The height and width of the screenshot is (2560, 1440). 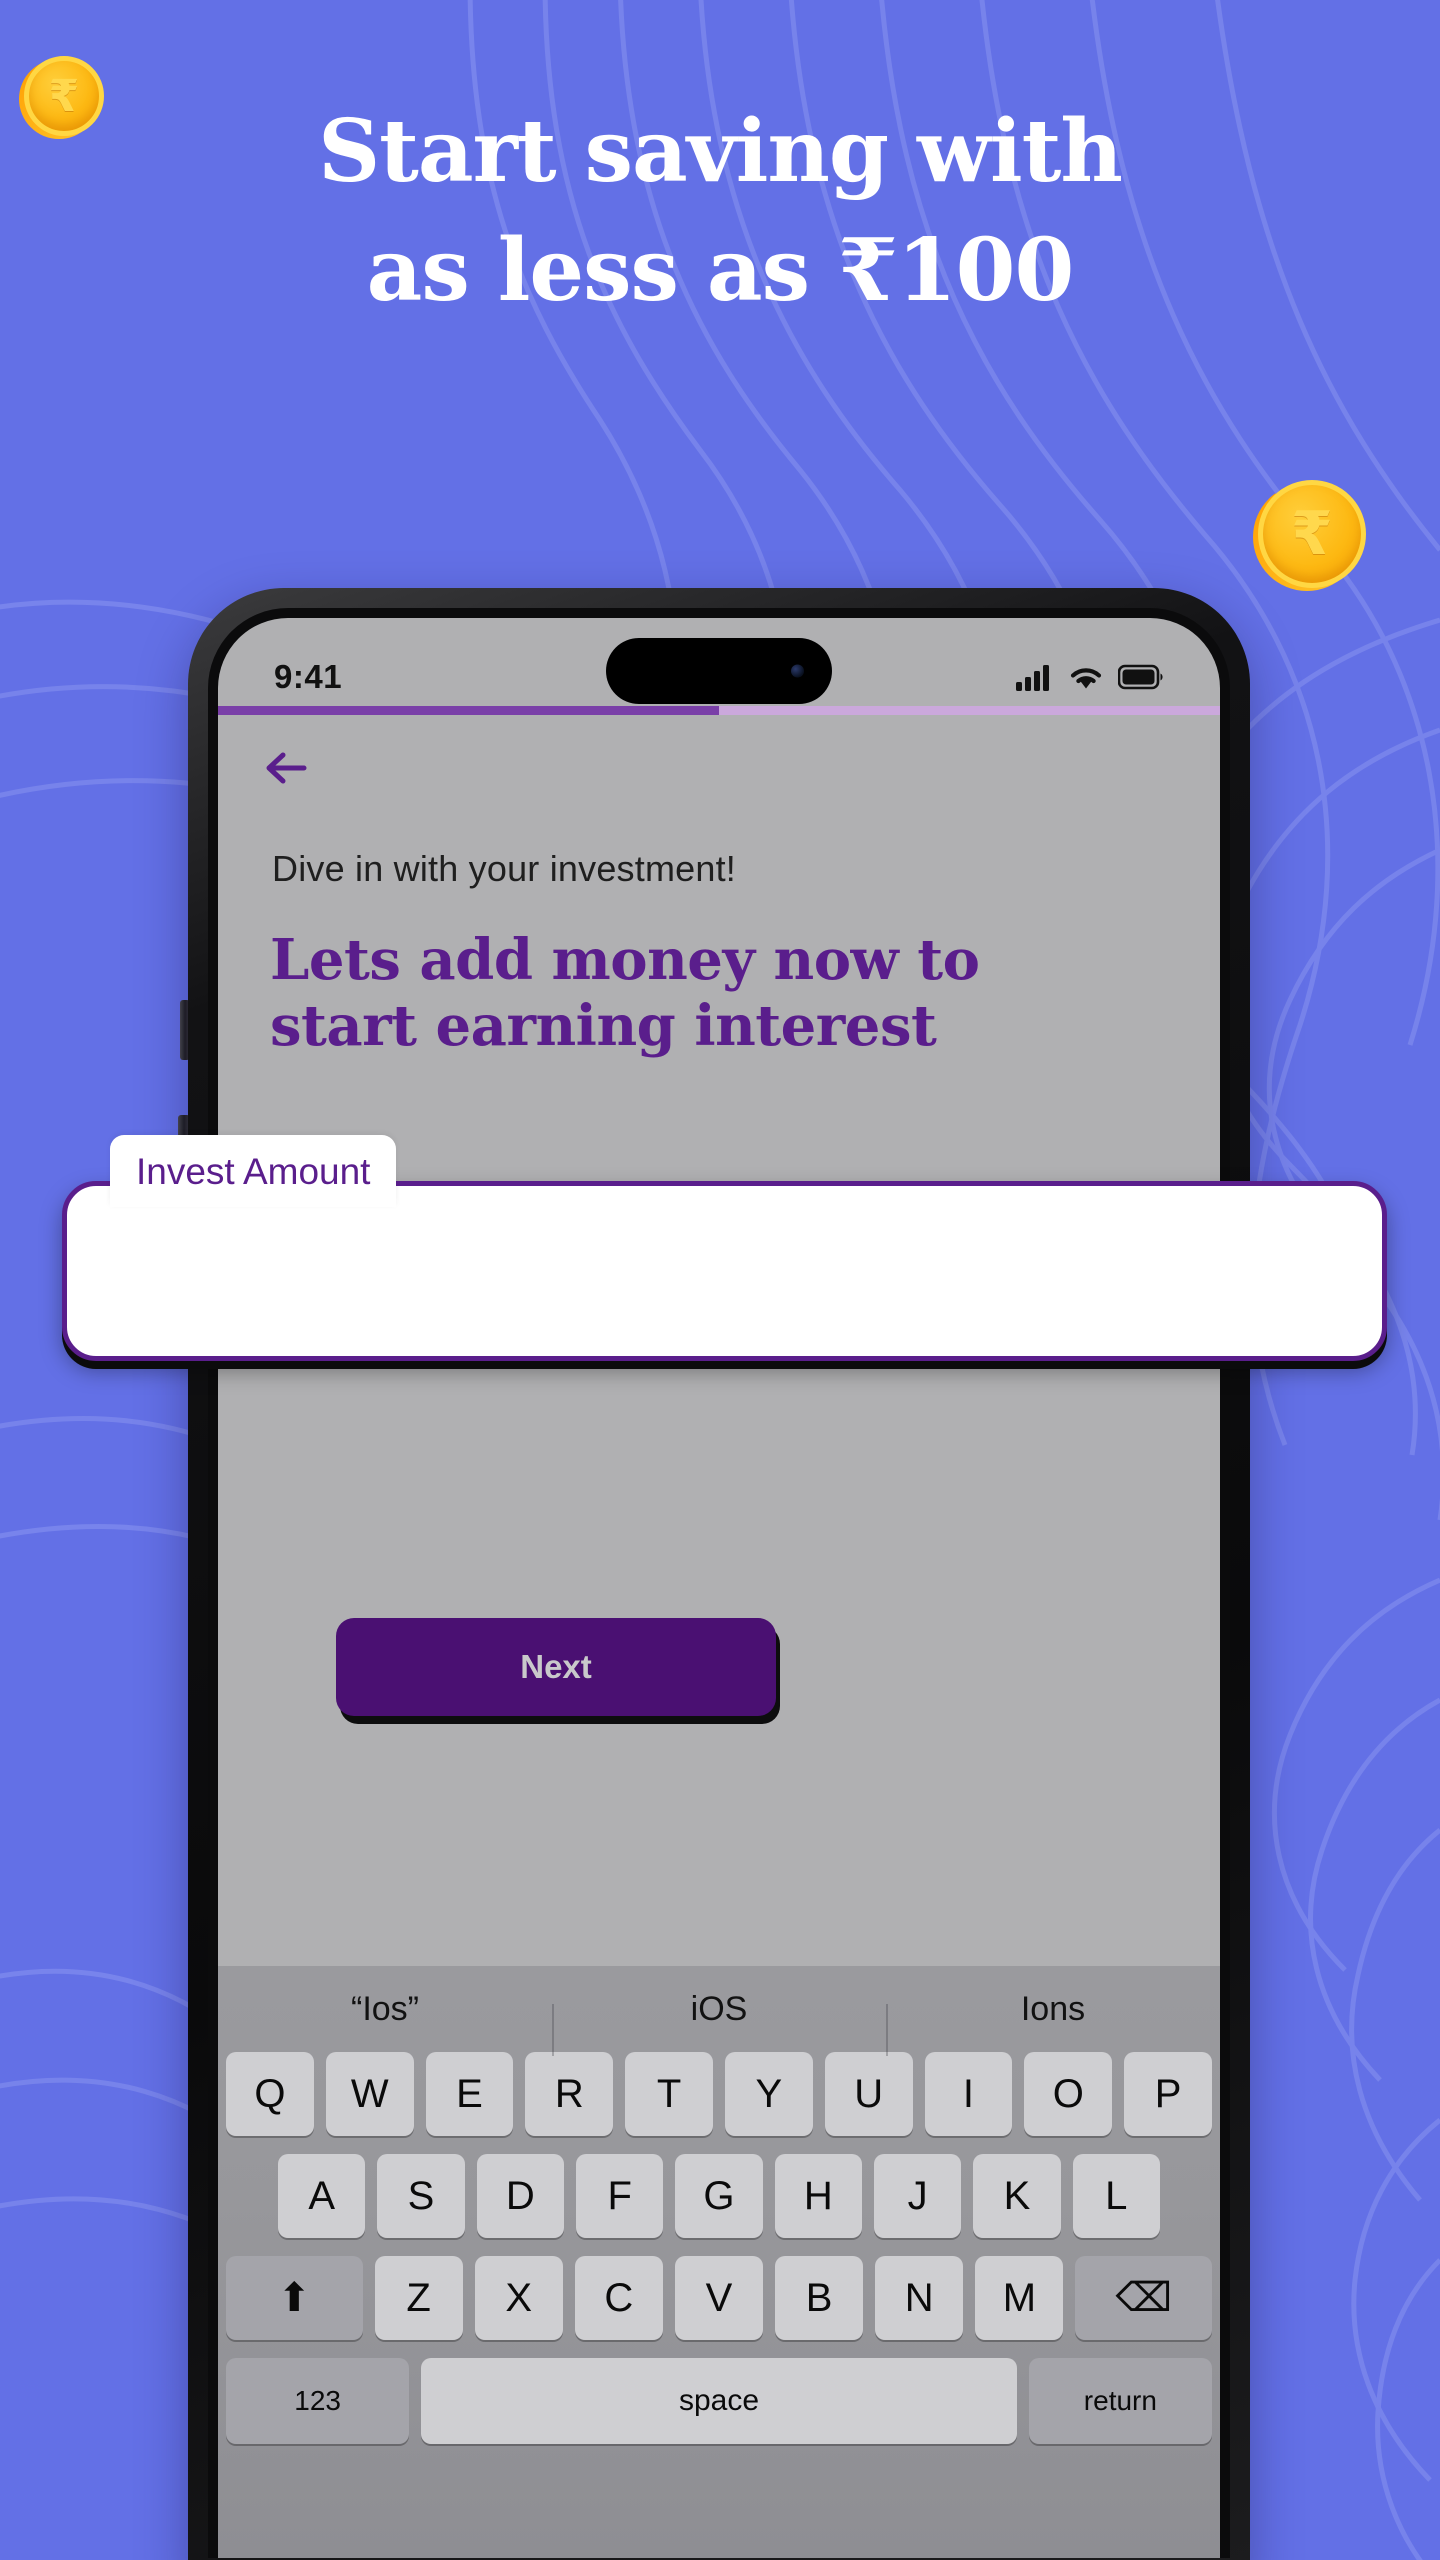 I want to click on key-p: P, so click(x=1168, y=2094).